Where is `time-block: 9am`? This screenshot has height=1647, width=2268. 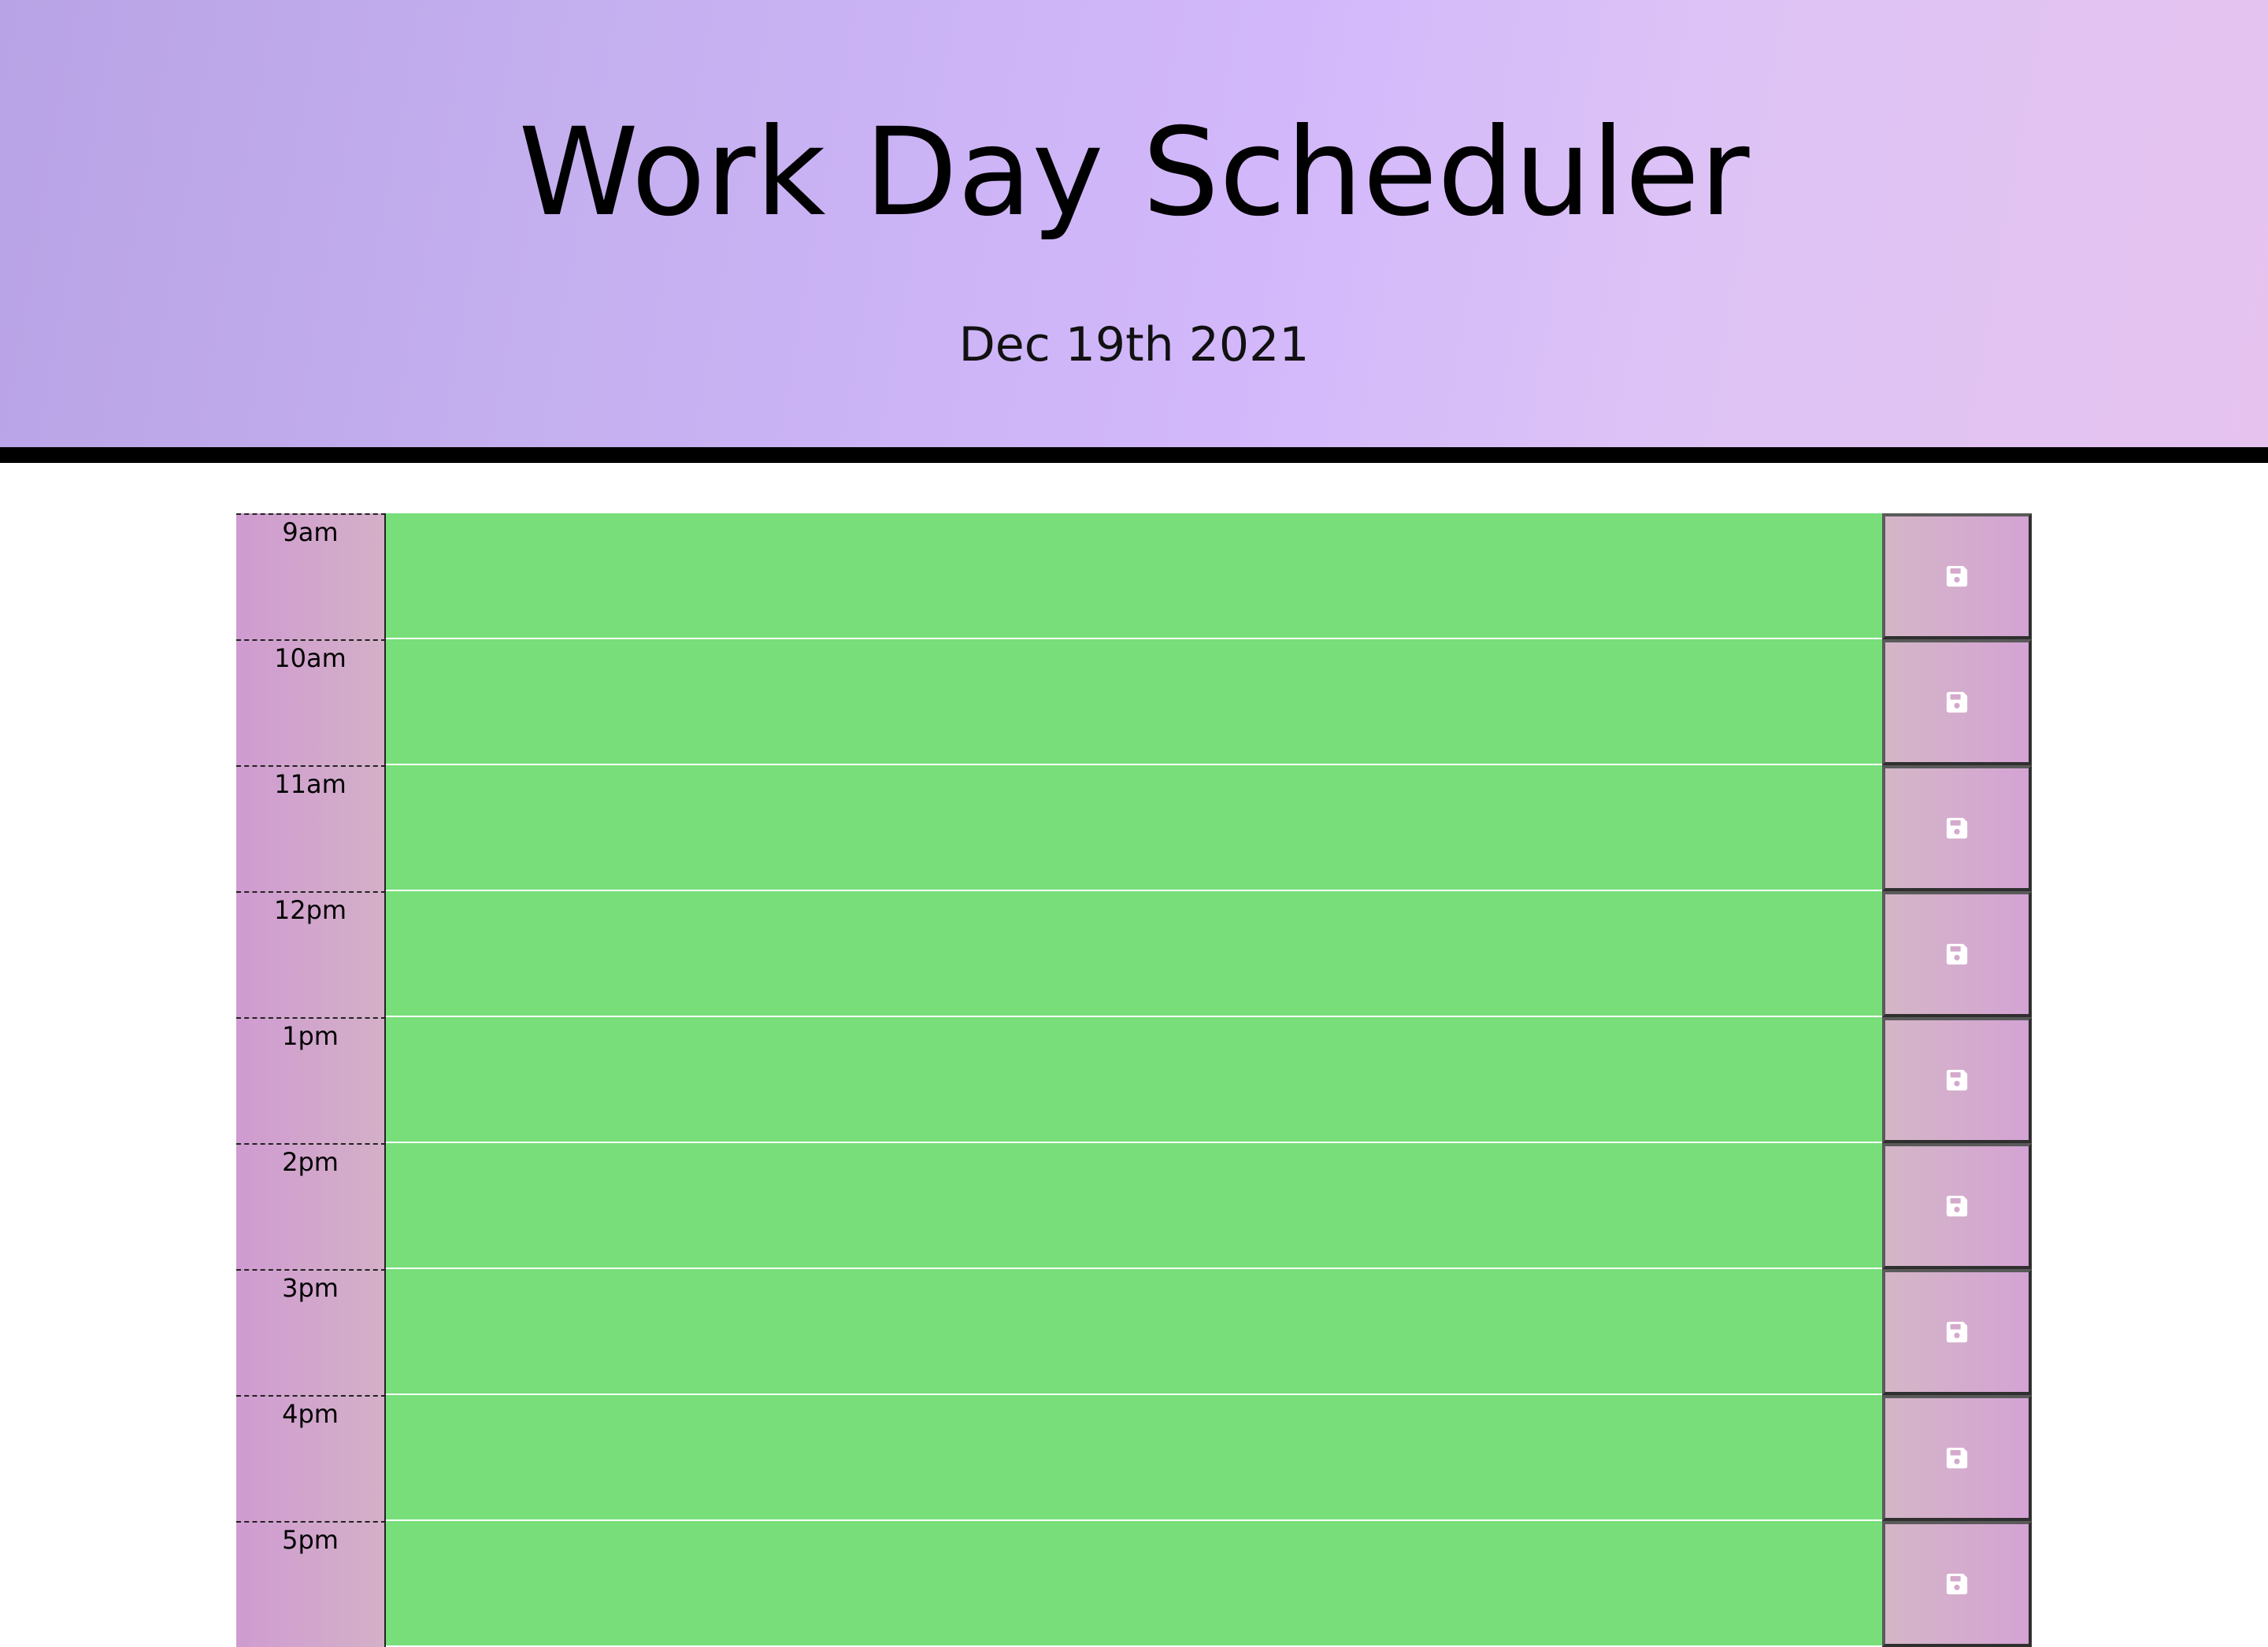
time-block: 9am is located at coordinates (1134, 576).